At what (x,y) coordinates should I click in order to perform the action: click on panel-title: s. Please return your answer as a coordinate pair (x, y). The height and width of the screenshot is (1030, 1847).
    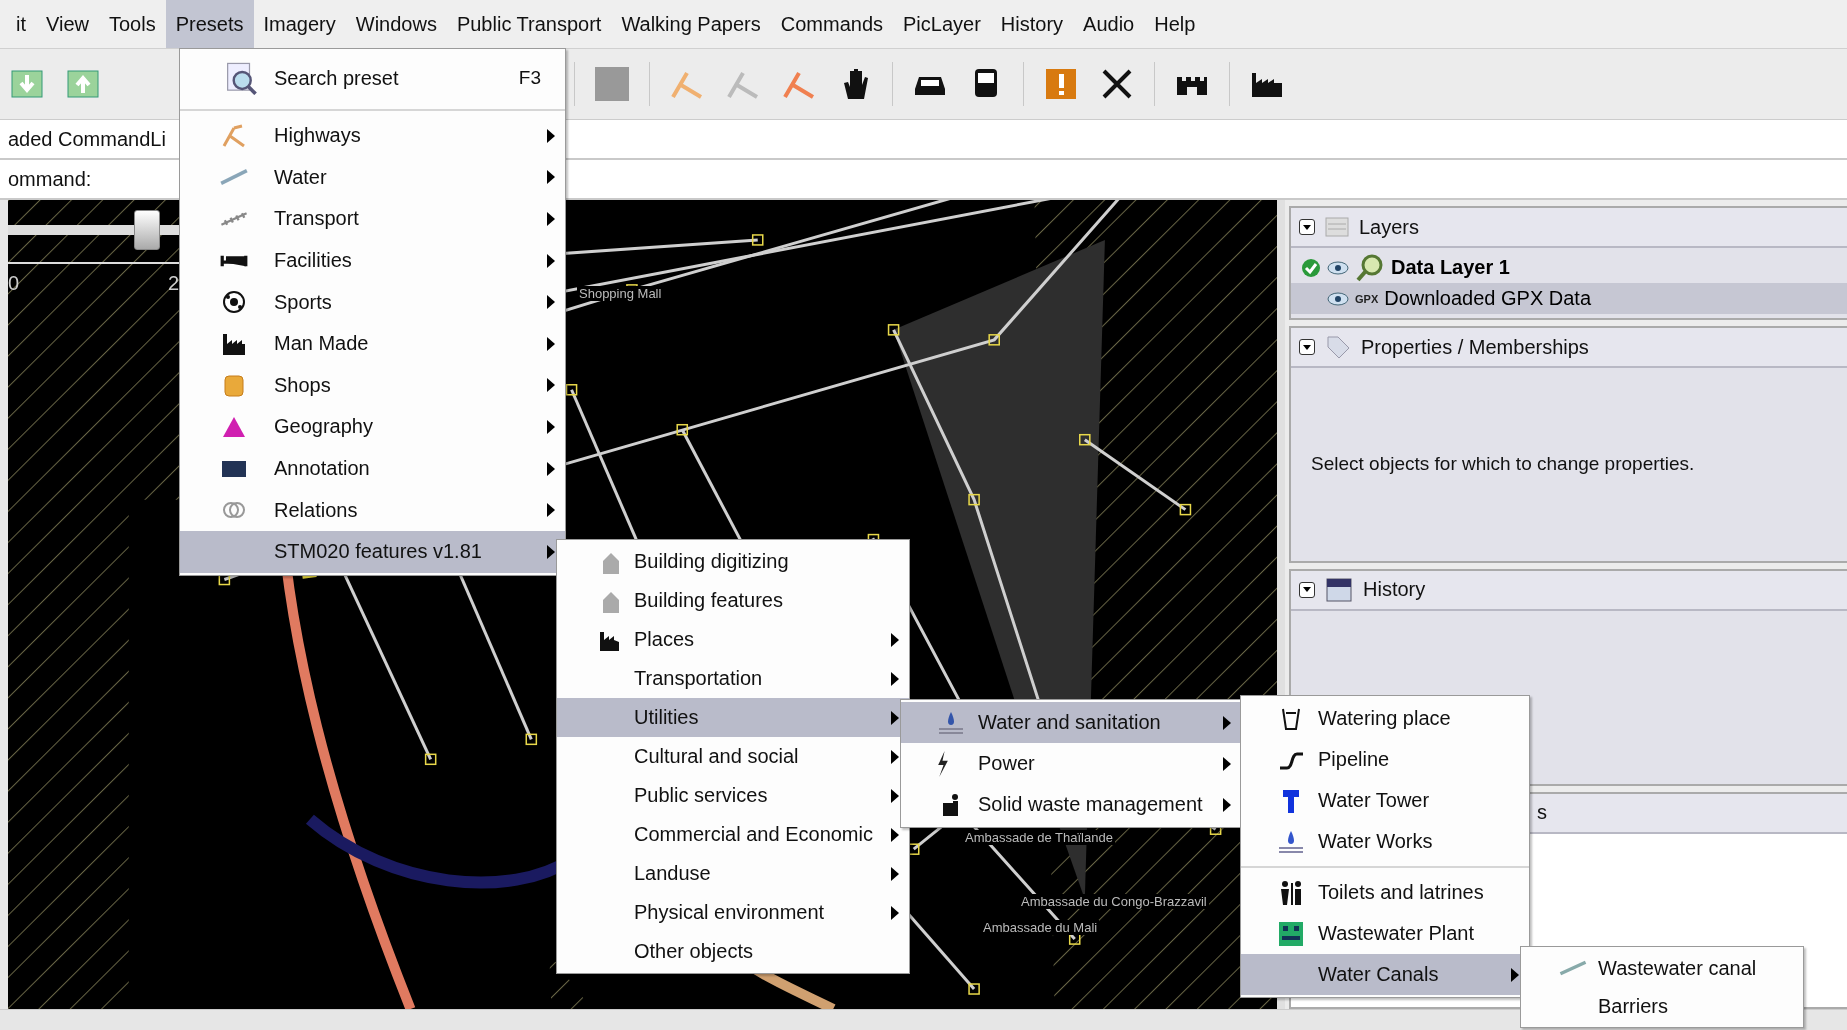
    Looking at the image, I should click on (1542, 813).